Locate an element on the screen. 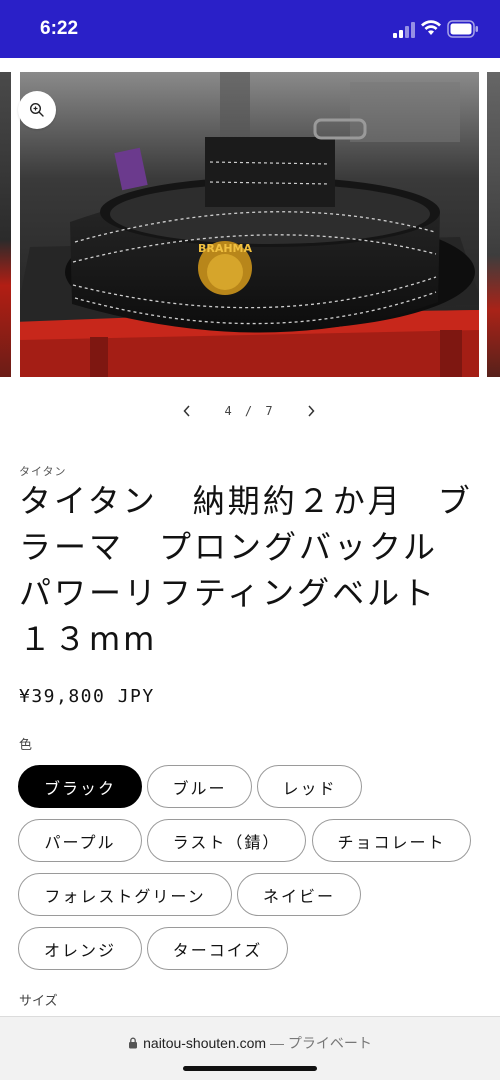 This screenshot has width=500, height=1080. color-option-navy: ネイビー is located at coordinates (299, 894).